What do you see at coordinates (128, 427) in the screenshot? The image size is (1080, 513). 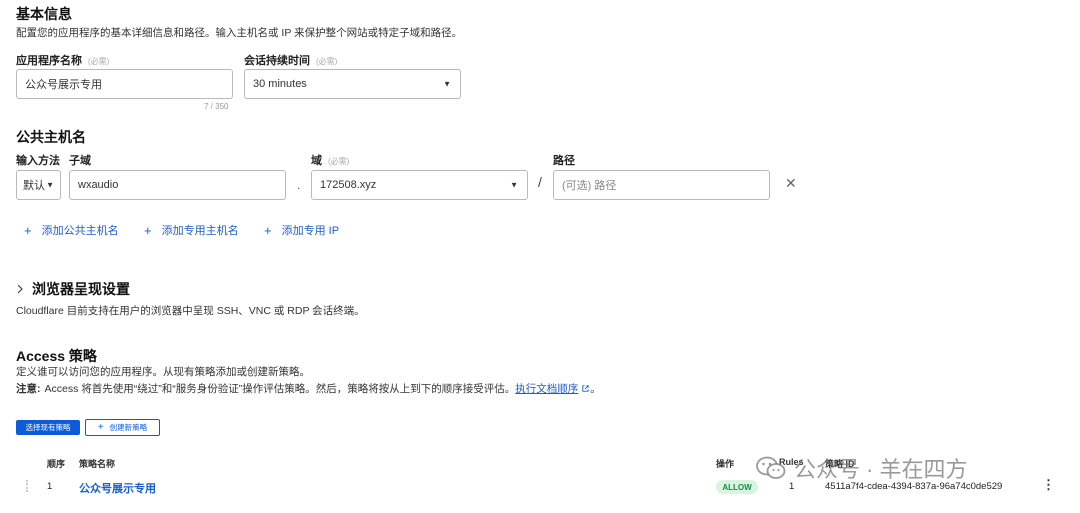 I see `create-new-policy-label: 创建新策略` at bounding box center [128, 427].